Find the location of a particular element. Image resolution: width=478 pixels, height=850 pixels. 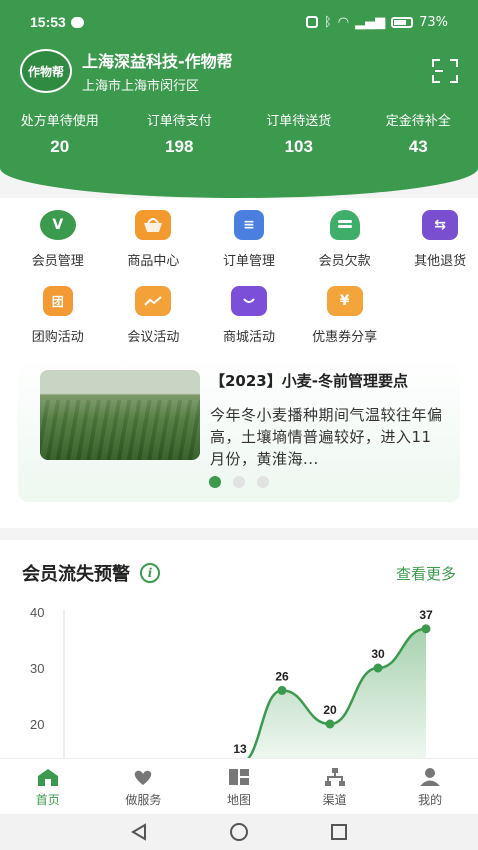

menu-group-buy: 团 团购活动 is located at coordinates (58, 320).